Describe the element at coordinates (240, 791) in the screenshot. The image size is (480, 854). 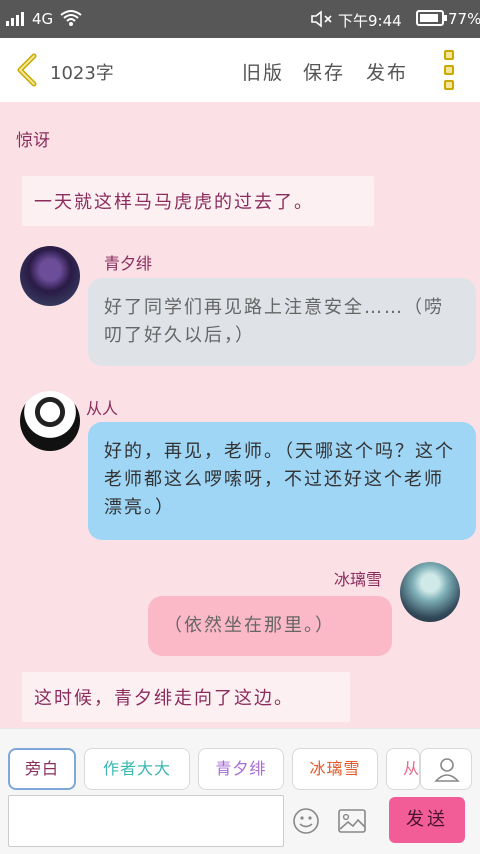
I see `composer-bar: 旁白 作者大大 青夕绯 冰璃雪 从人 发送` at that location.